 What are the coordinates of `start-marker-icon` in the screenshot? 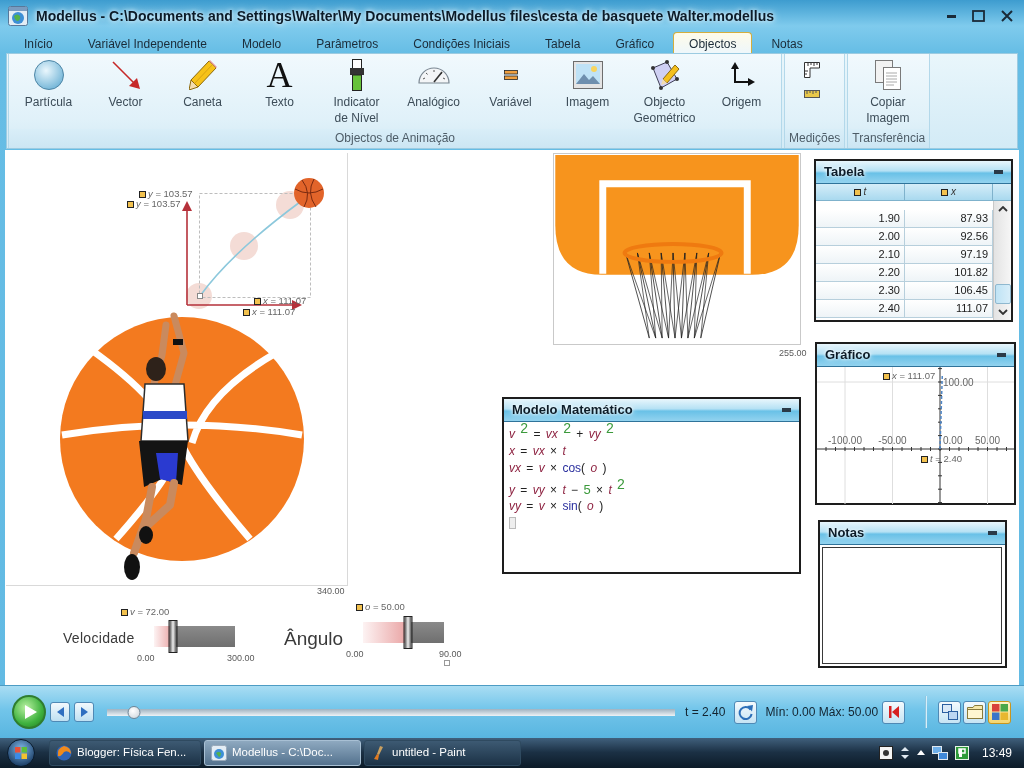 It's located at (200, 296).